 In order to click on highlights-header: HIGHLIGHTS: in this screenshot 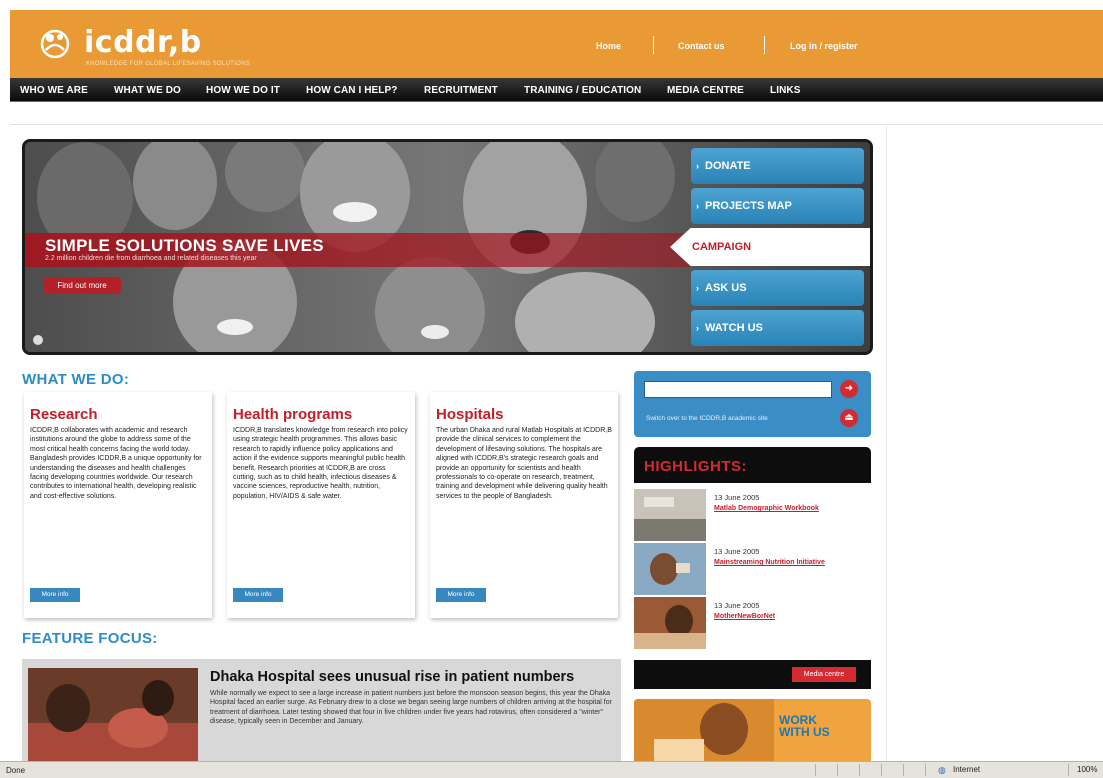, I will do `click(752, 465)`.